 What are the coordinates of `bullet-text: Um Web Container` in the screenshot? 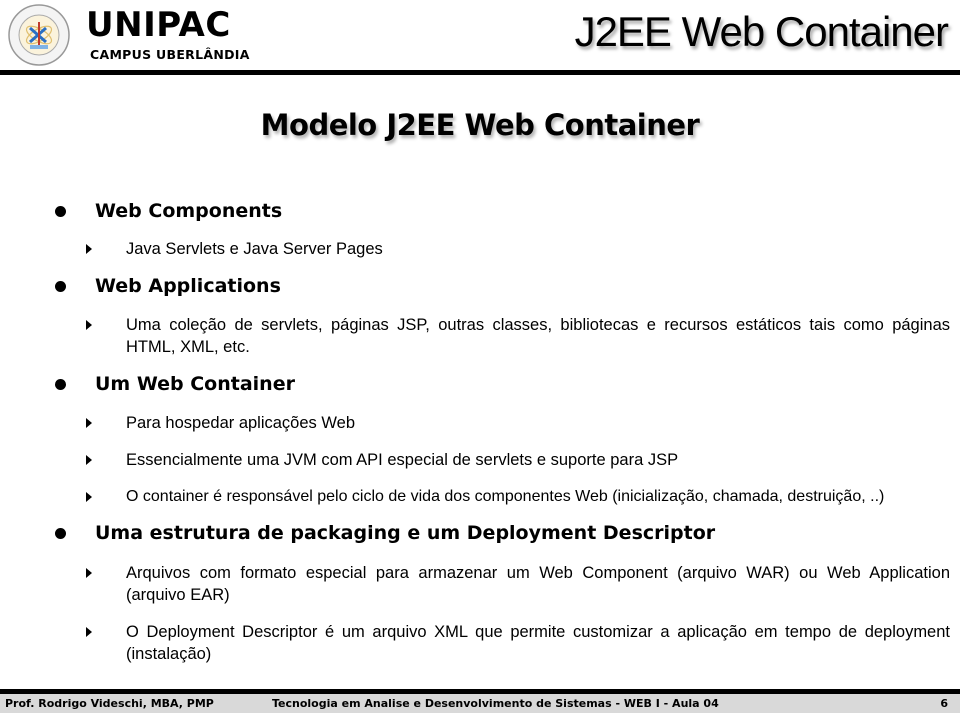 It's located at (195, 384).